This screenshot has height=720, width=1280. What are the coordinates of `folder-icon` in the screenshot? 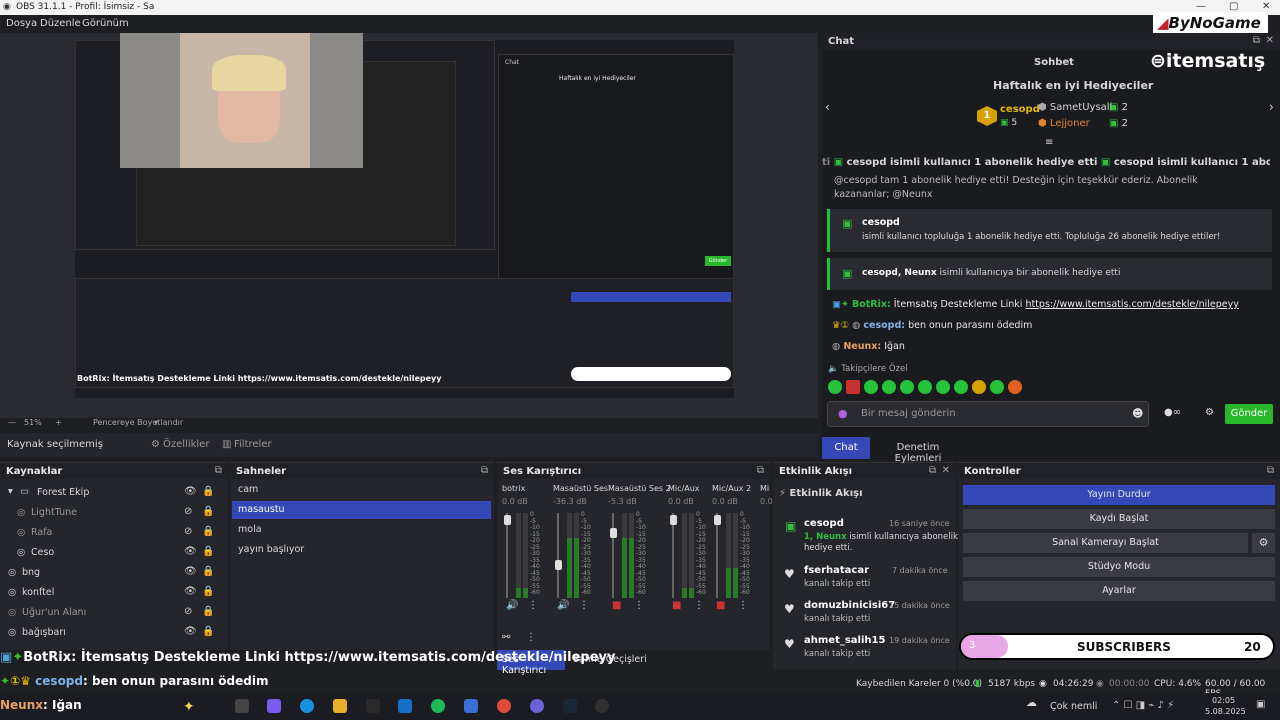 It's located at (340, 706).